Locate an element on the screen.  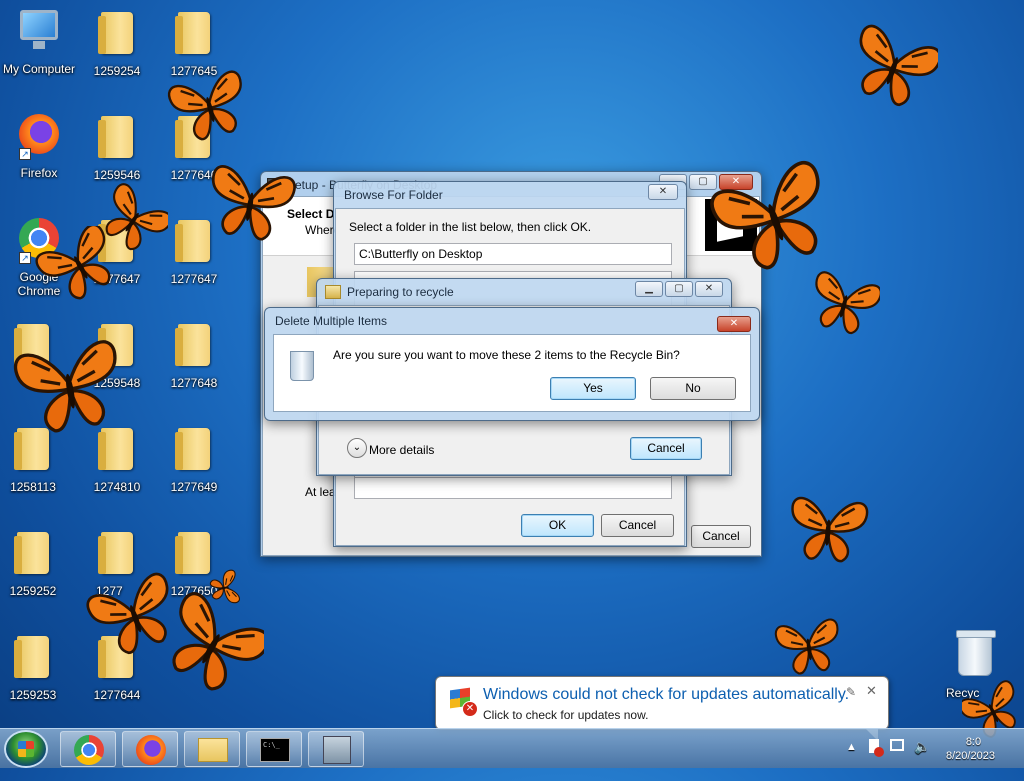
taskbar-firefox is located at coordinates (150, 749).